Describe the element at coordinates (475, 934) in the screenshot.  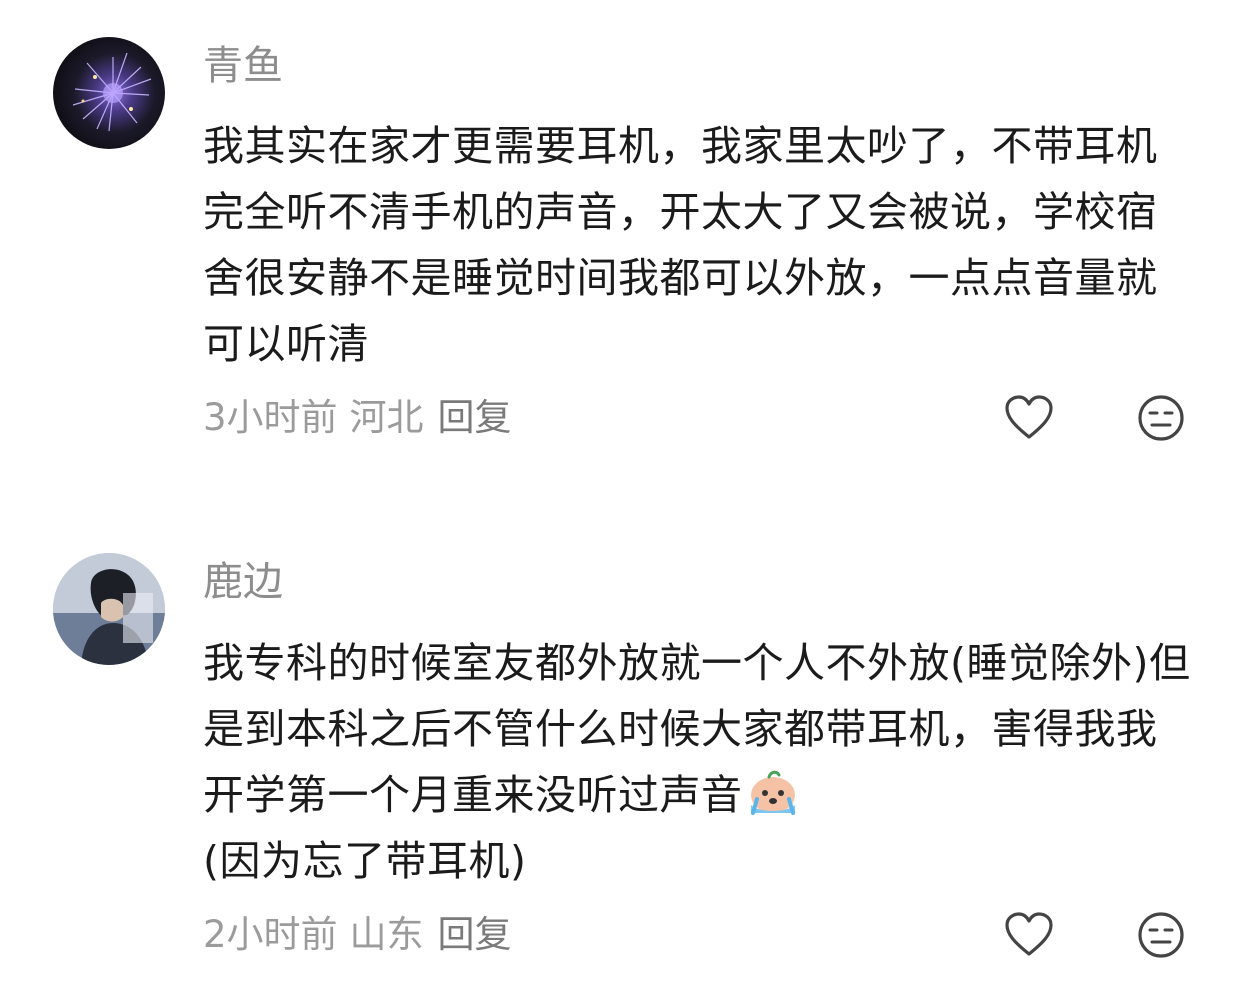
I see `reply-button: 回复` at that location.